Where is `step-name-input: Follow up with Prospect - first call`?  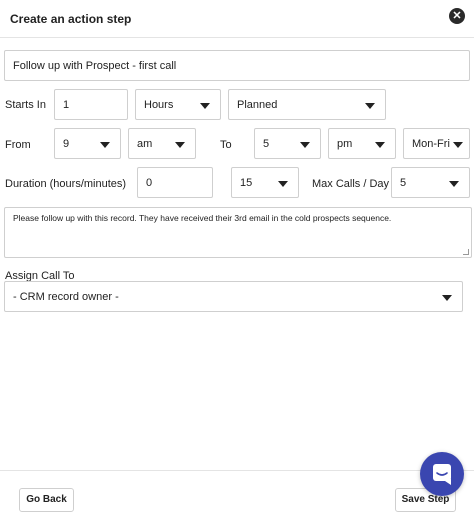 step-name-input: Follow up with Prospect - first call is located at coordinates (237, 65).